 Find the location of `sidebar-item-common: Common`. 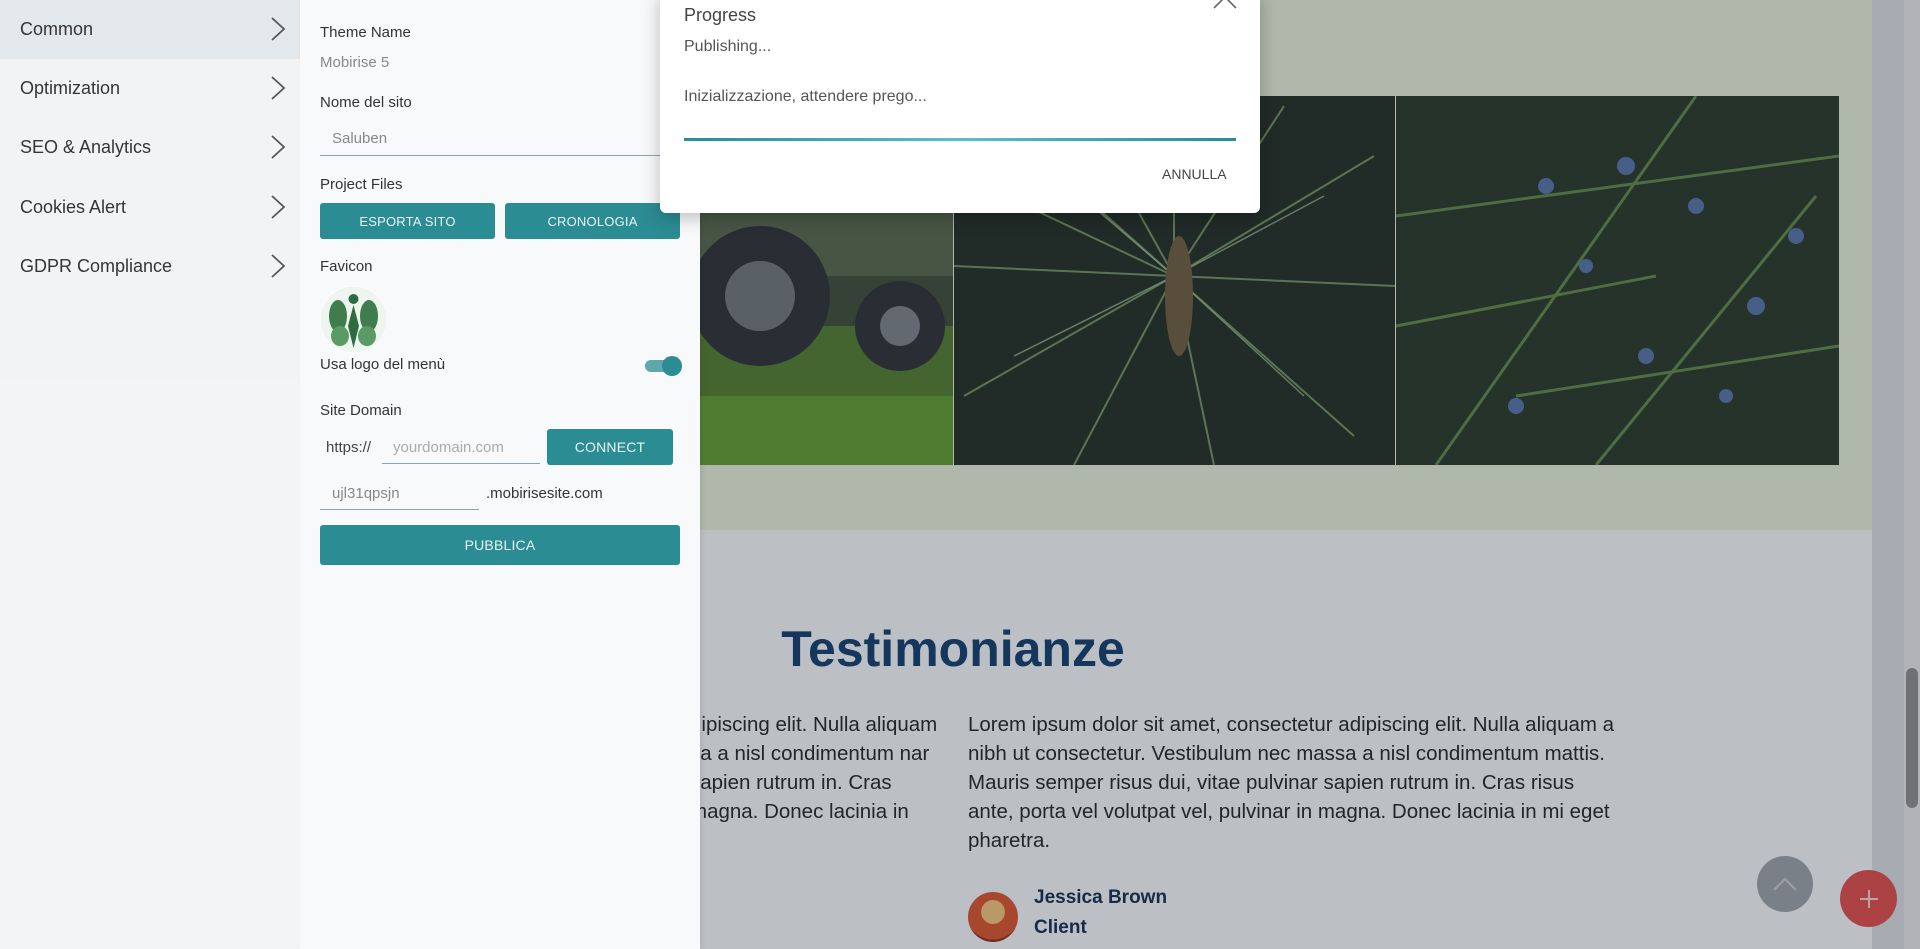

sidebar-item-common: Common is located at coordinates (150, 29).